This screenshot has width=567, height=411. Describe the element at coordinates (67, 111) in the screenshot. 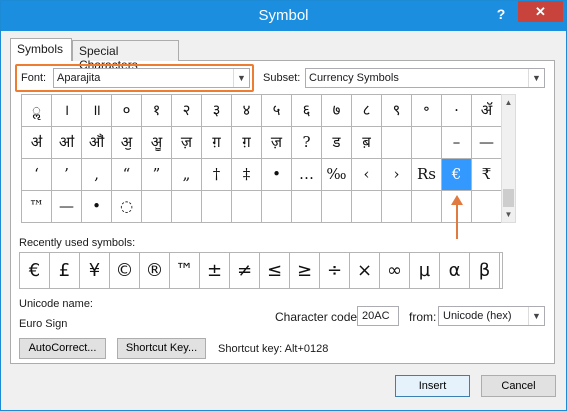

I see `symbol-cell: ।` at that location.